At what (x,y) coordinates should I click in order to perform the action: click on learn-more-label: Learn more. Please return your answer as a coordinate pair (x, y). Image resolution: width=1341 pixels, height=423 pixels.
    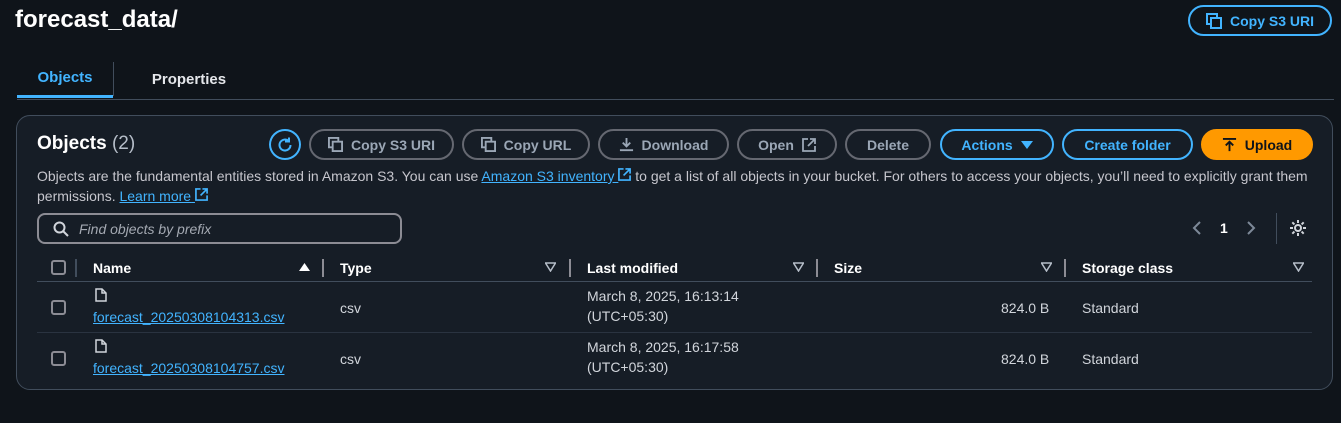
    Looking at the image, I should click on (155, 196).